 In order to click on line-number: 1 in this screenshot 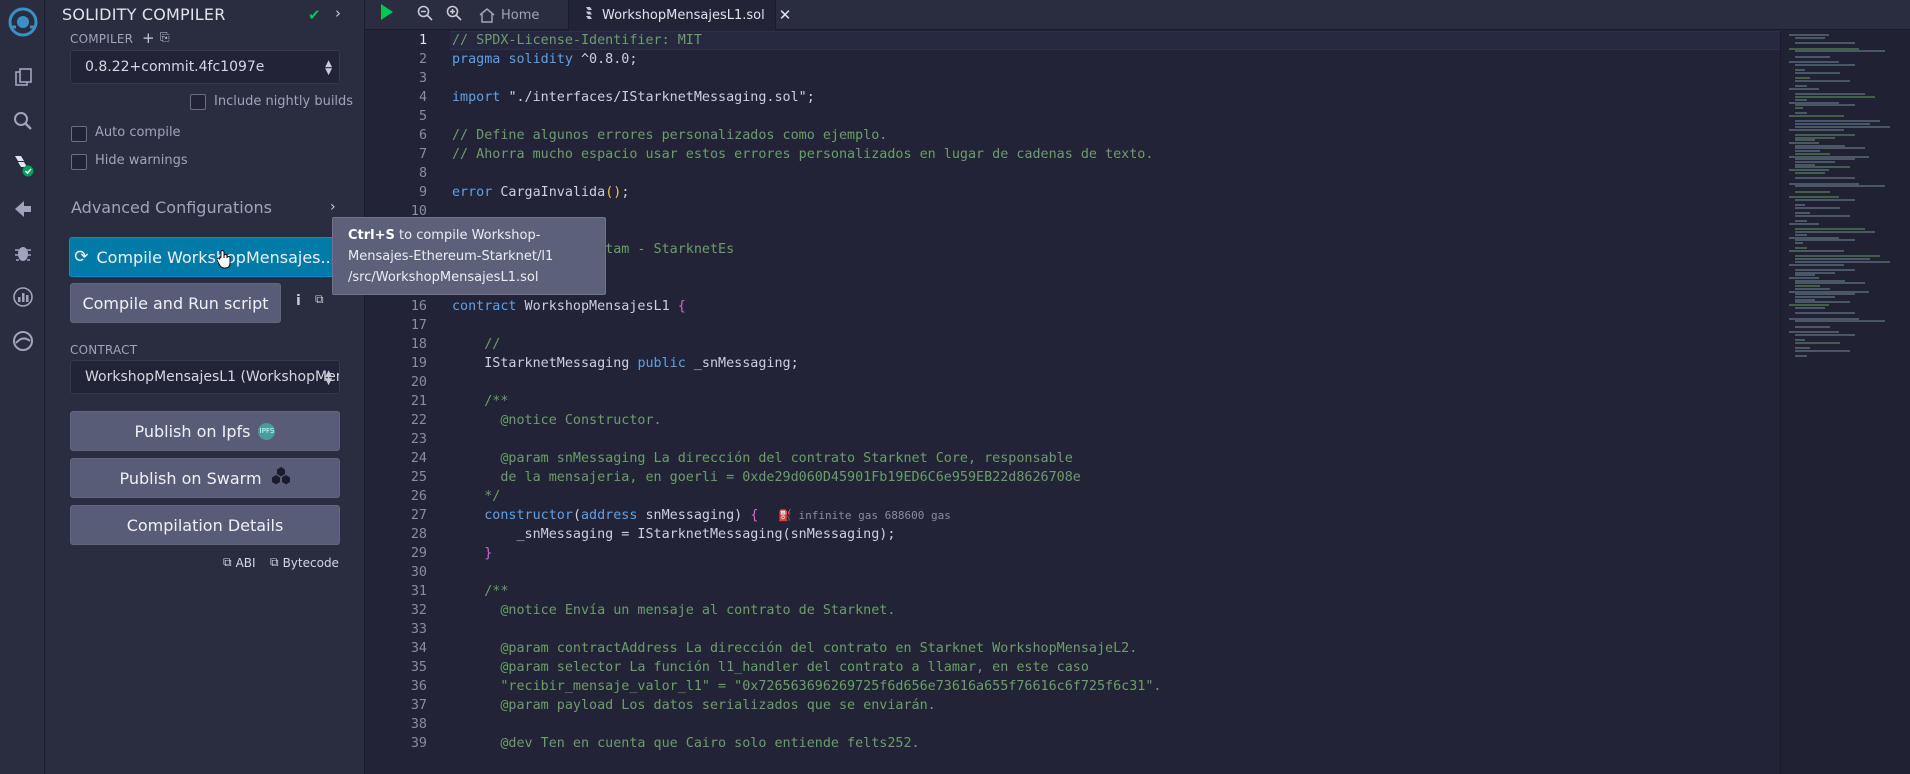, I will do `click(422, 40)`.